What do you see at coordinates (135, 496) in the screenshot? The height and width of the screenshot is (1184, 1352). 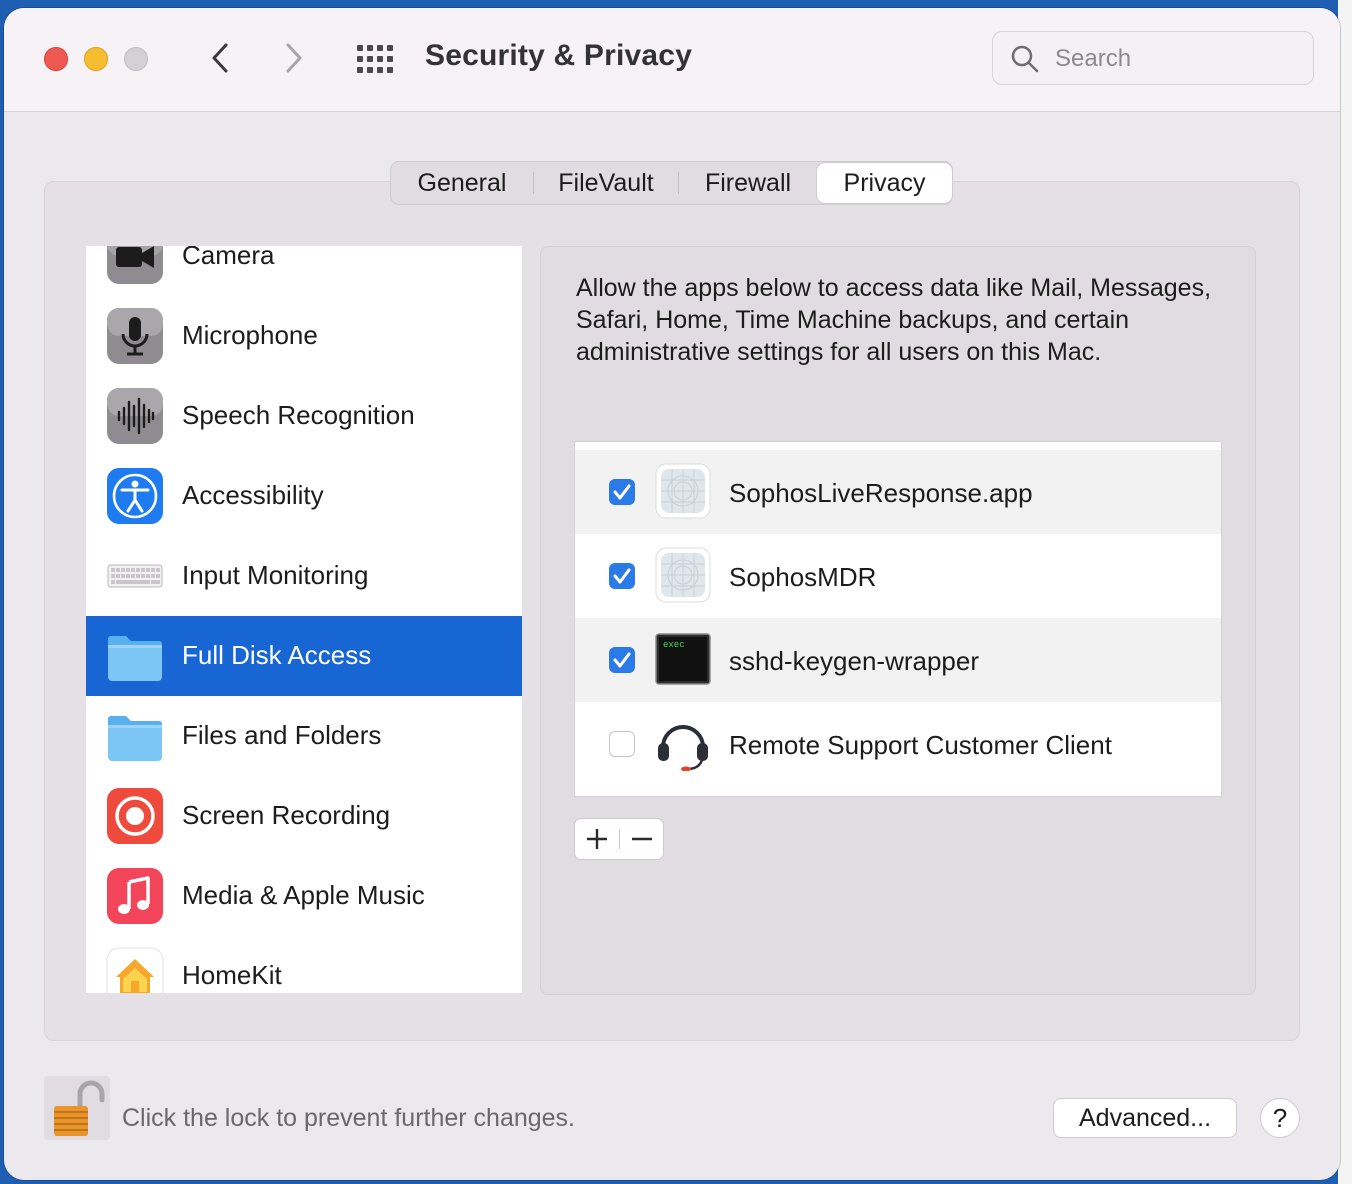 I see `accessibility-icon` at bounding box center [135, 496].